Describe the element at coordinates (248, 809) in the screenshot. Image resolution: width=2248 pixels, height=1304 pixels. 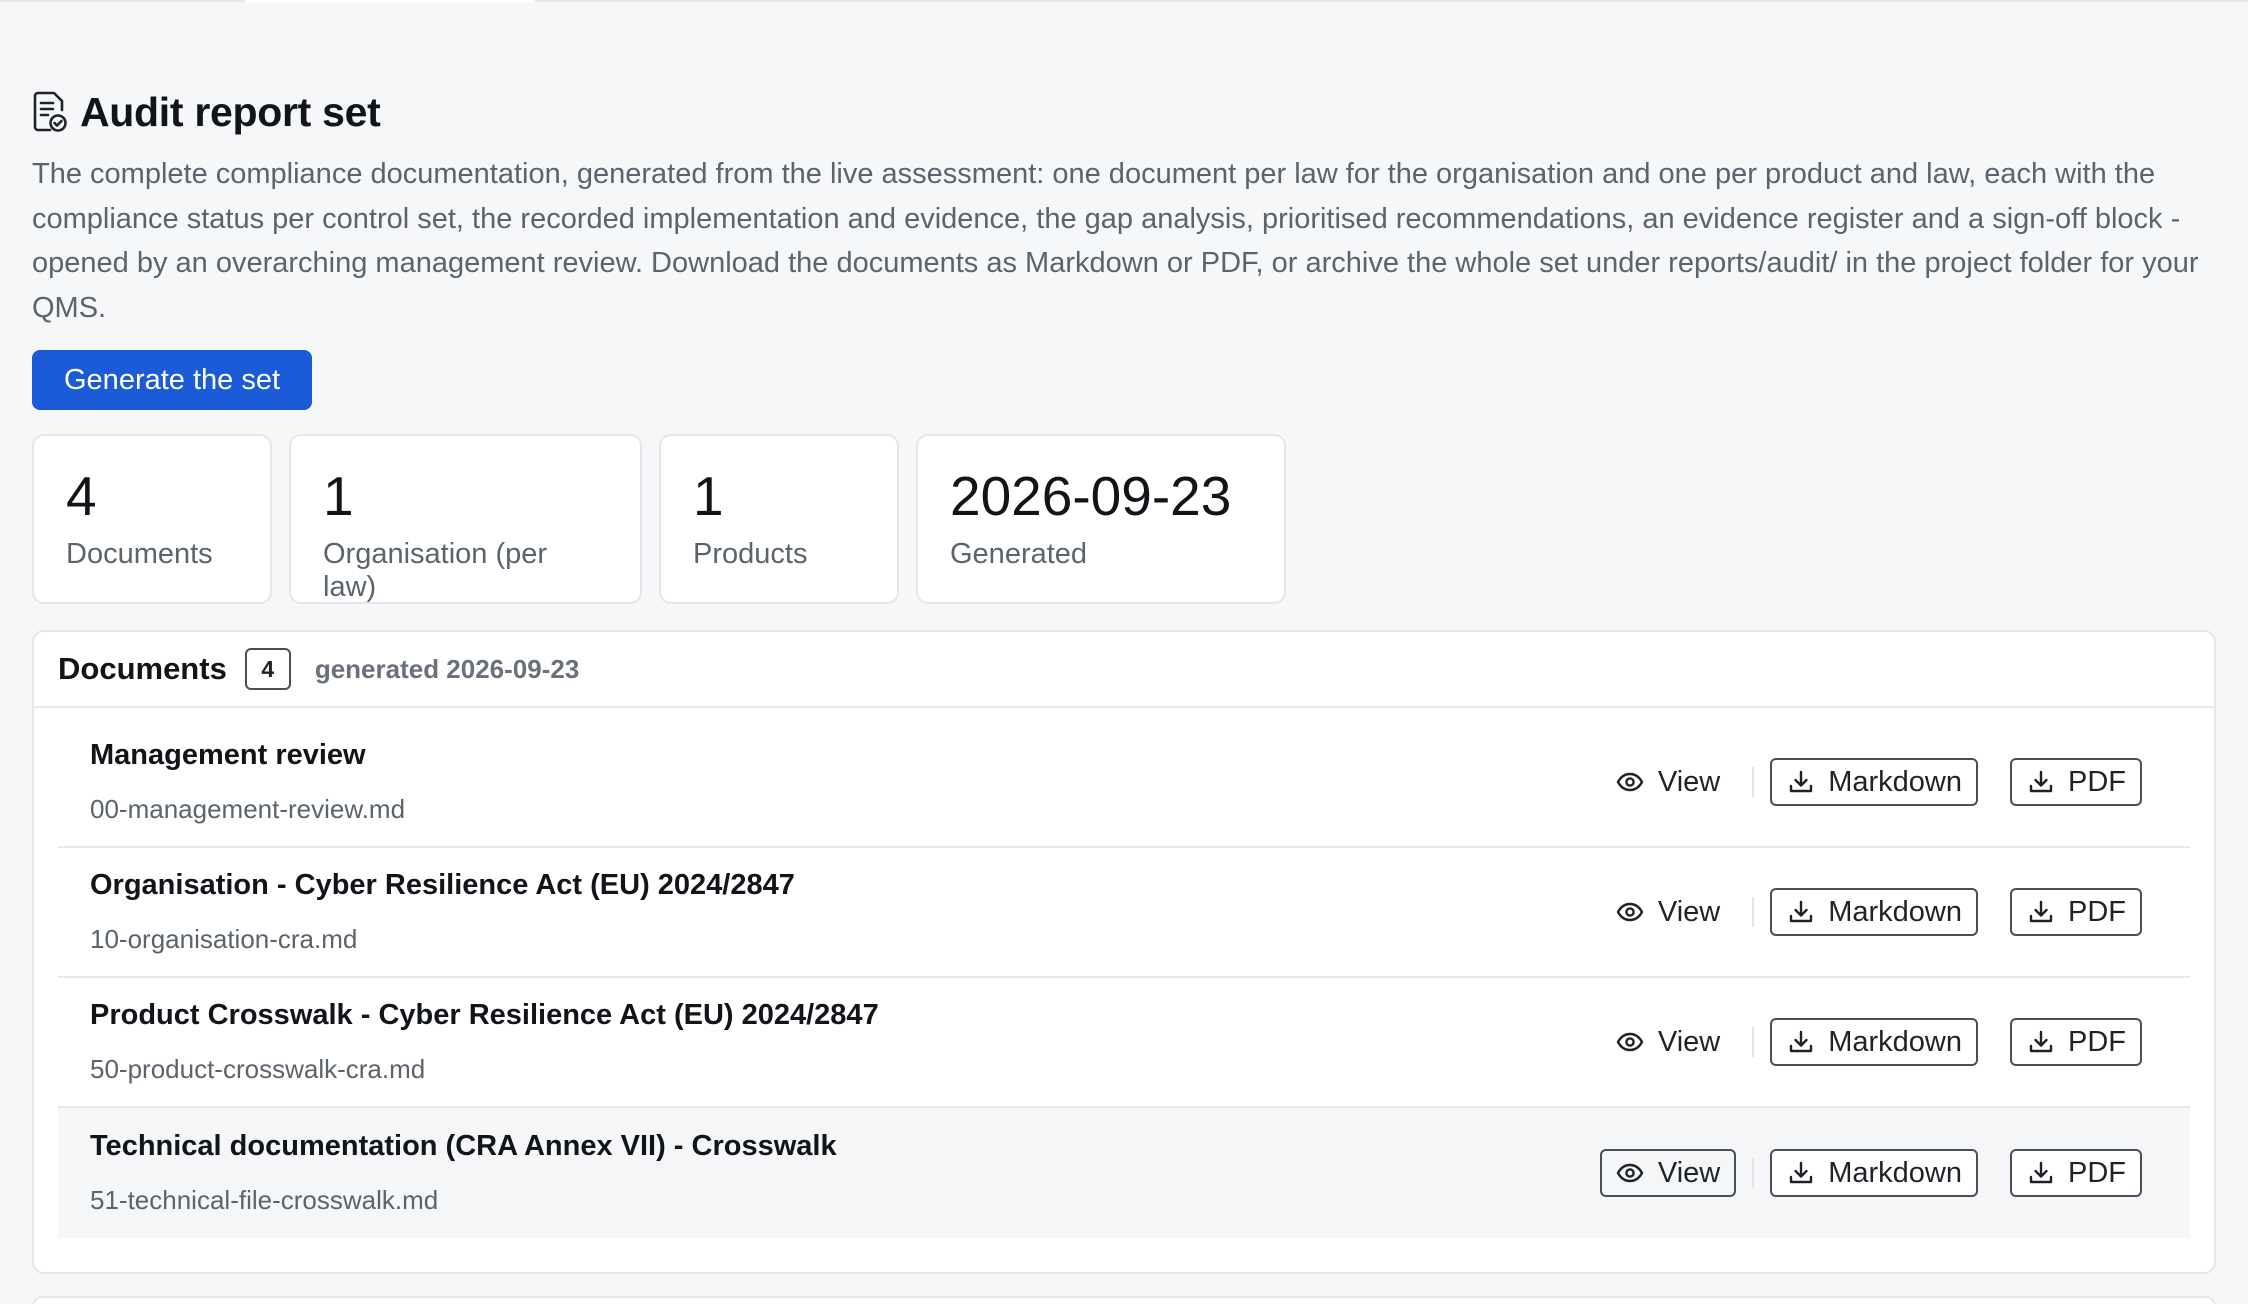
I see `document-filename: 00-management-review.md` at that location.